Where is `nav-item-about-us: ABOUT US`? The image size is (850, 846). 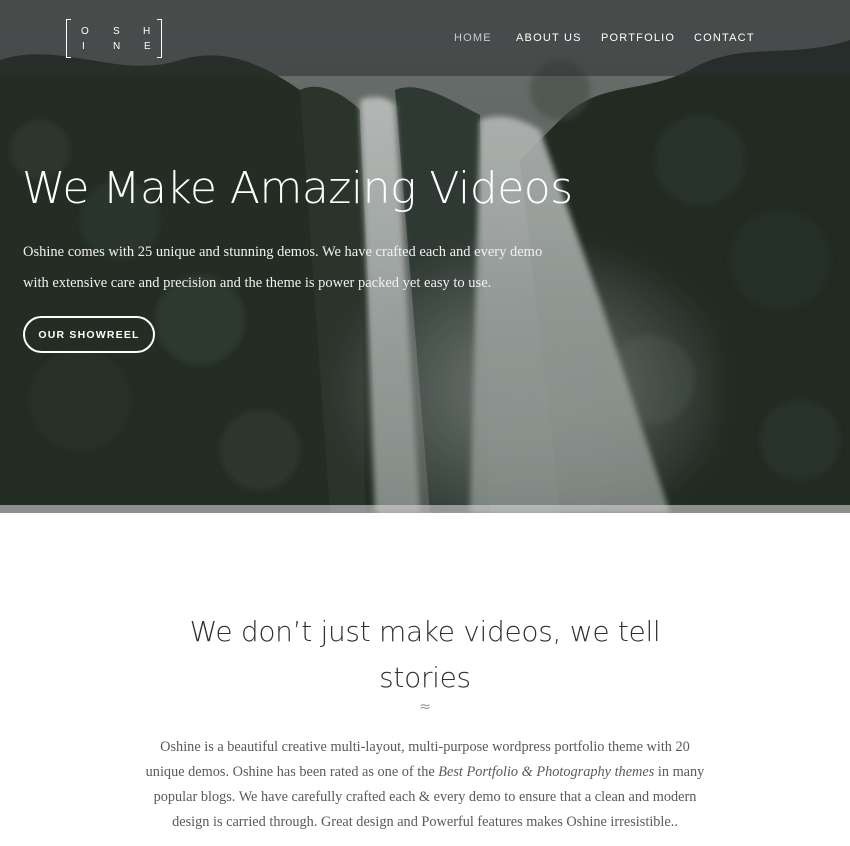 nav-item-about-us: ABOUT US is located at coordinates (549, 38).